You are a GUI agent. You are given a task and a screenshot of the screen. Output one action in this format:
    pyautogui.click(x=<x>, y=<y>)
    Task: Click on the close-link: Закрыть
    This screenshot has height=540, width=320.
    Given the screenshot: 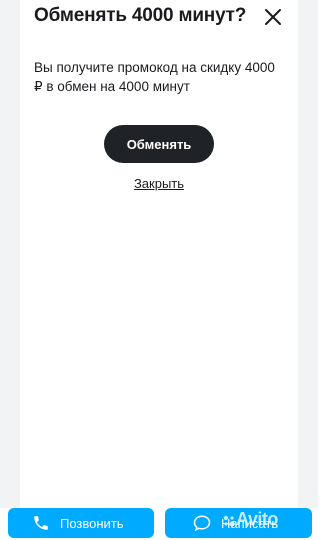 What is the action you would take?
    pyautogui.click(x=159, y=183)
    